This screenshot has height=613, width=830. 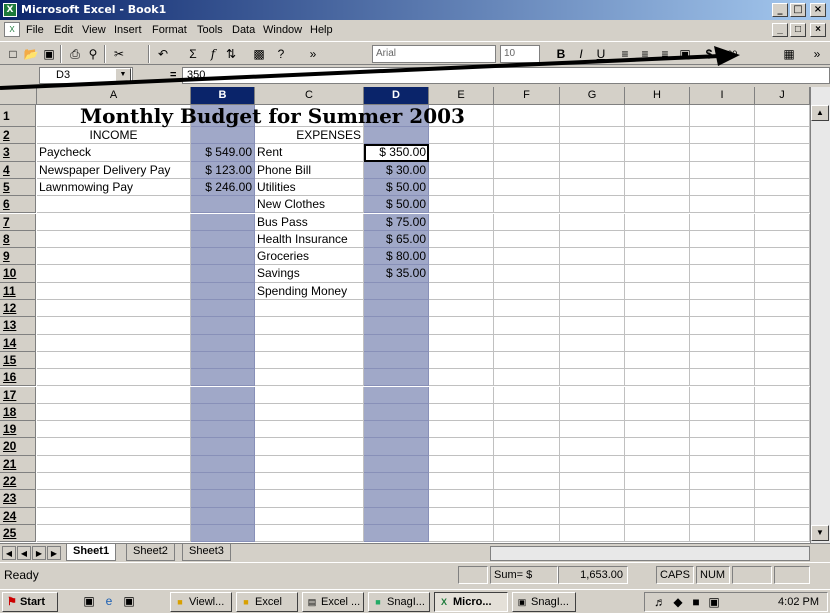 What do you see at coordinates (789, 54) in the screenshot?
I see `borders-icon: ▦` at bounding box center [789, 54].